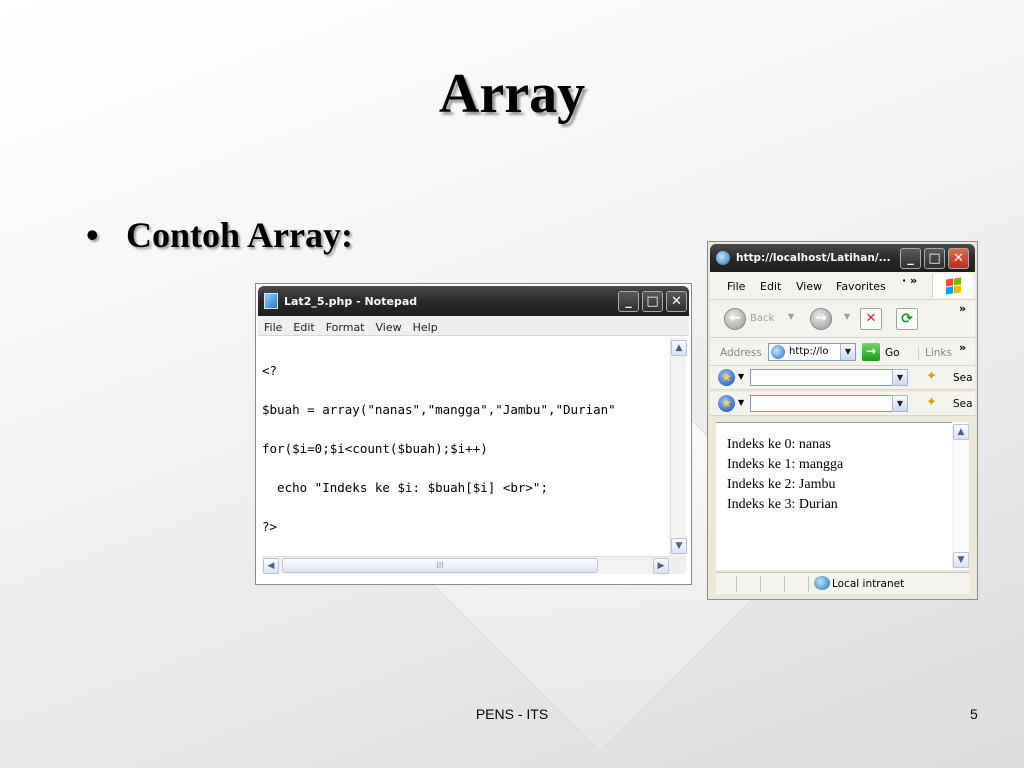 The width and height of the screenshot is (1024, 768). Describe the element at coordinates (871, 352) in the screenshot. I see `go-button: →` at that location.